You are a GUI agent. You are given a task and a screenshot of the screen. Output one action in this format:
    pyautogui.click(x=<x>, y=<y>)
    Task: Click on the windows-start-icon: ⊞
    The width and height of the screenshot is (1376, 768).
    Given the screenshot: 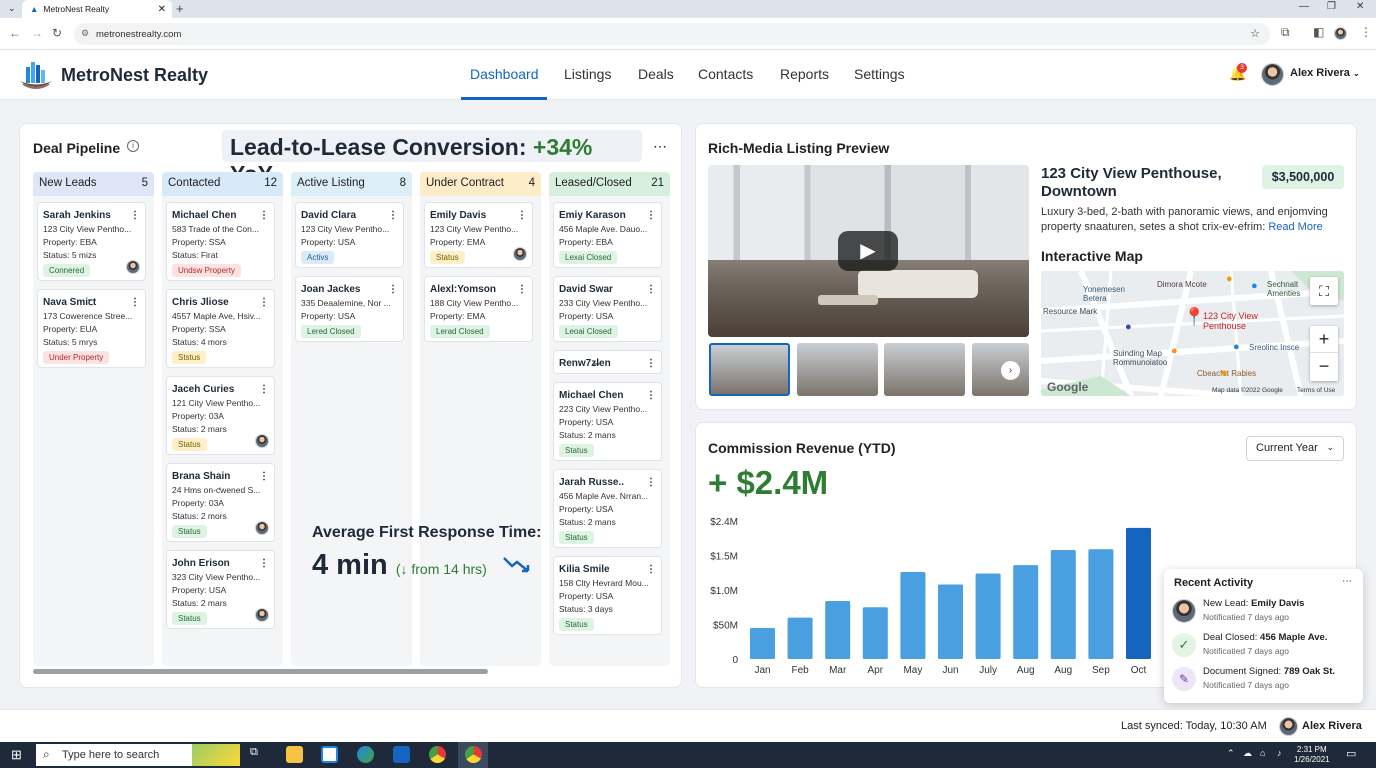 What is the action you would take?
    pyautogui.click(x=16, y=755)
    